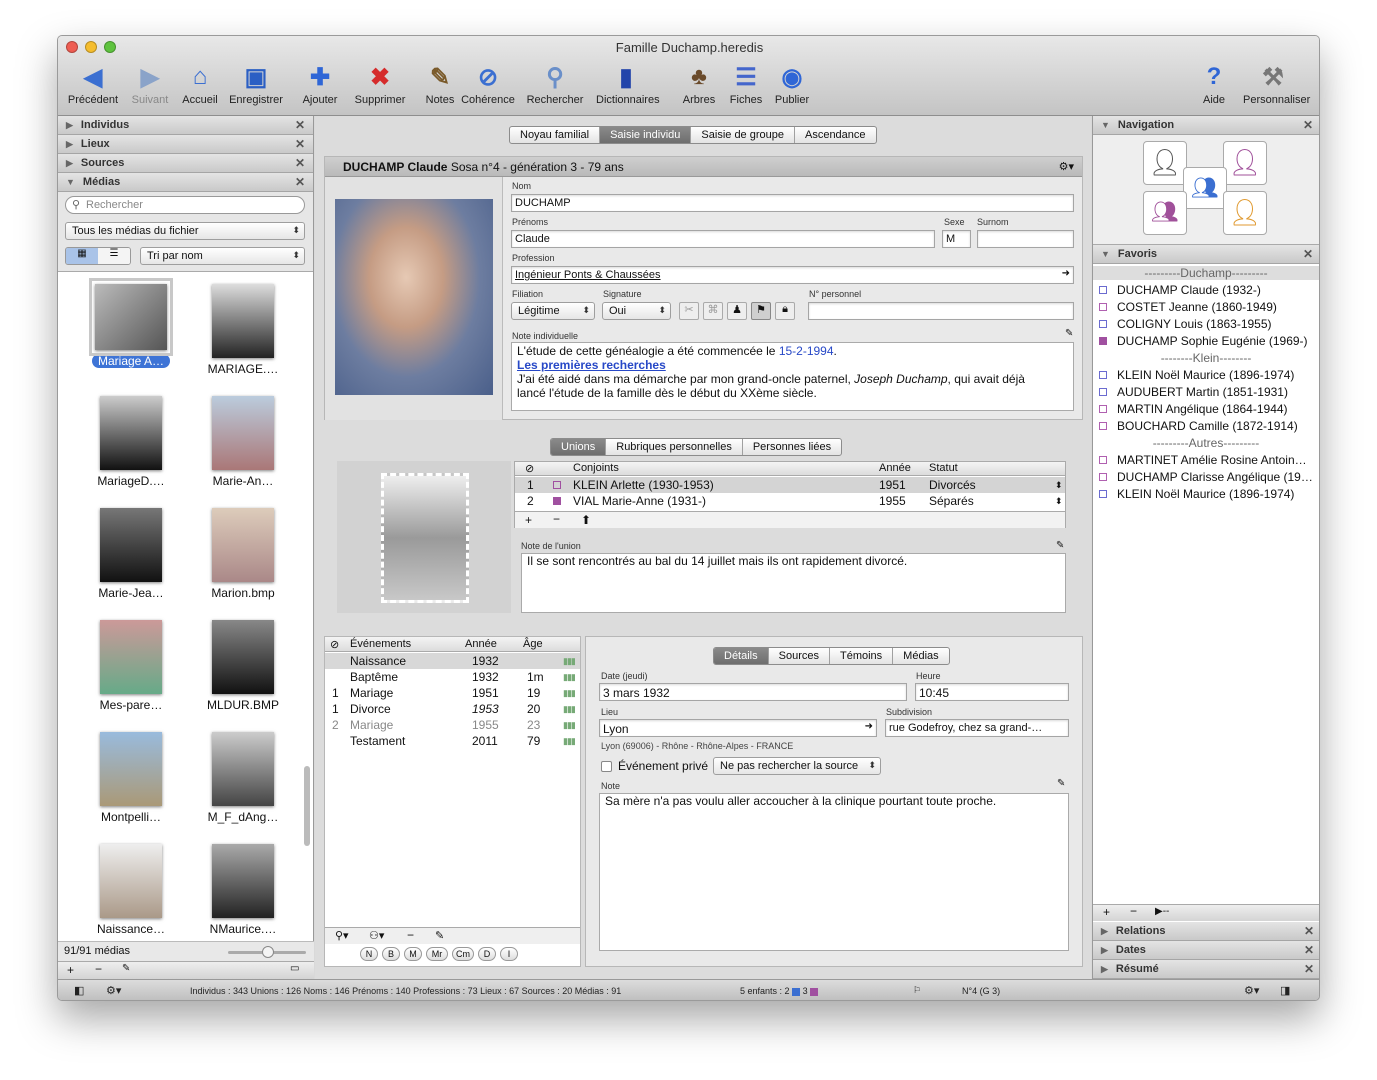  Describe the element at coordinates (713, 311) in the screenshot. I see `link-icon: ⌘` at that location.